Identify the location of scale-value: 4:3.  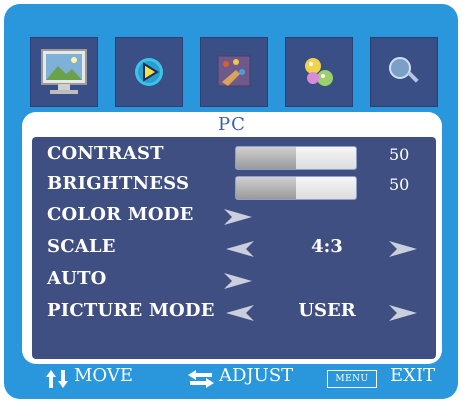
(327, 246).